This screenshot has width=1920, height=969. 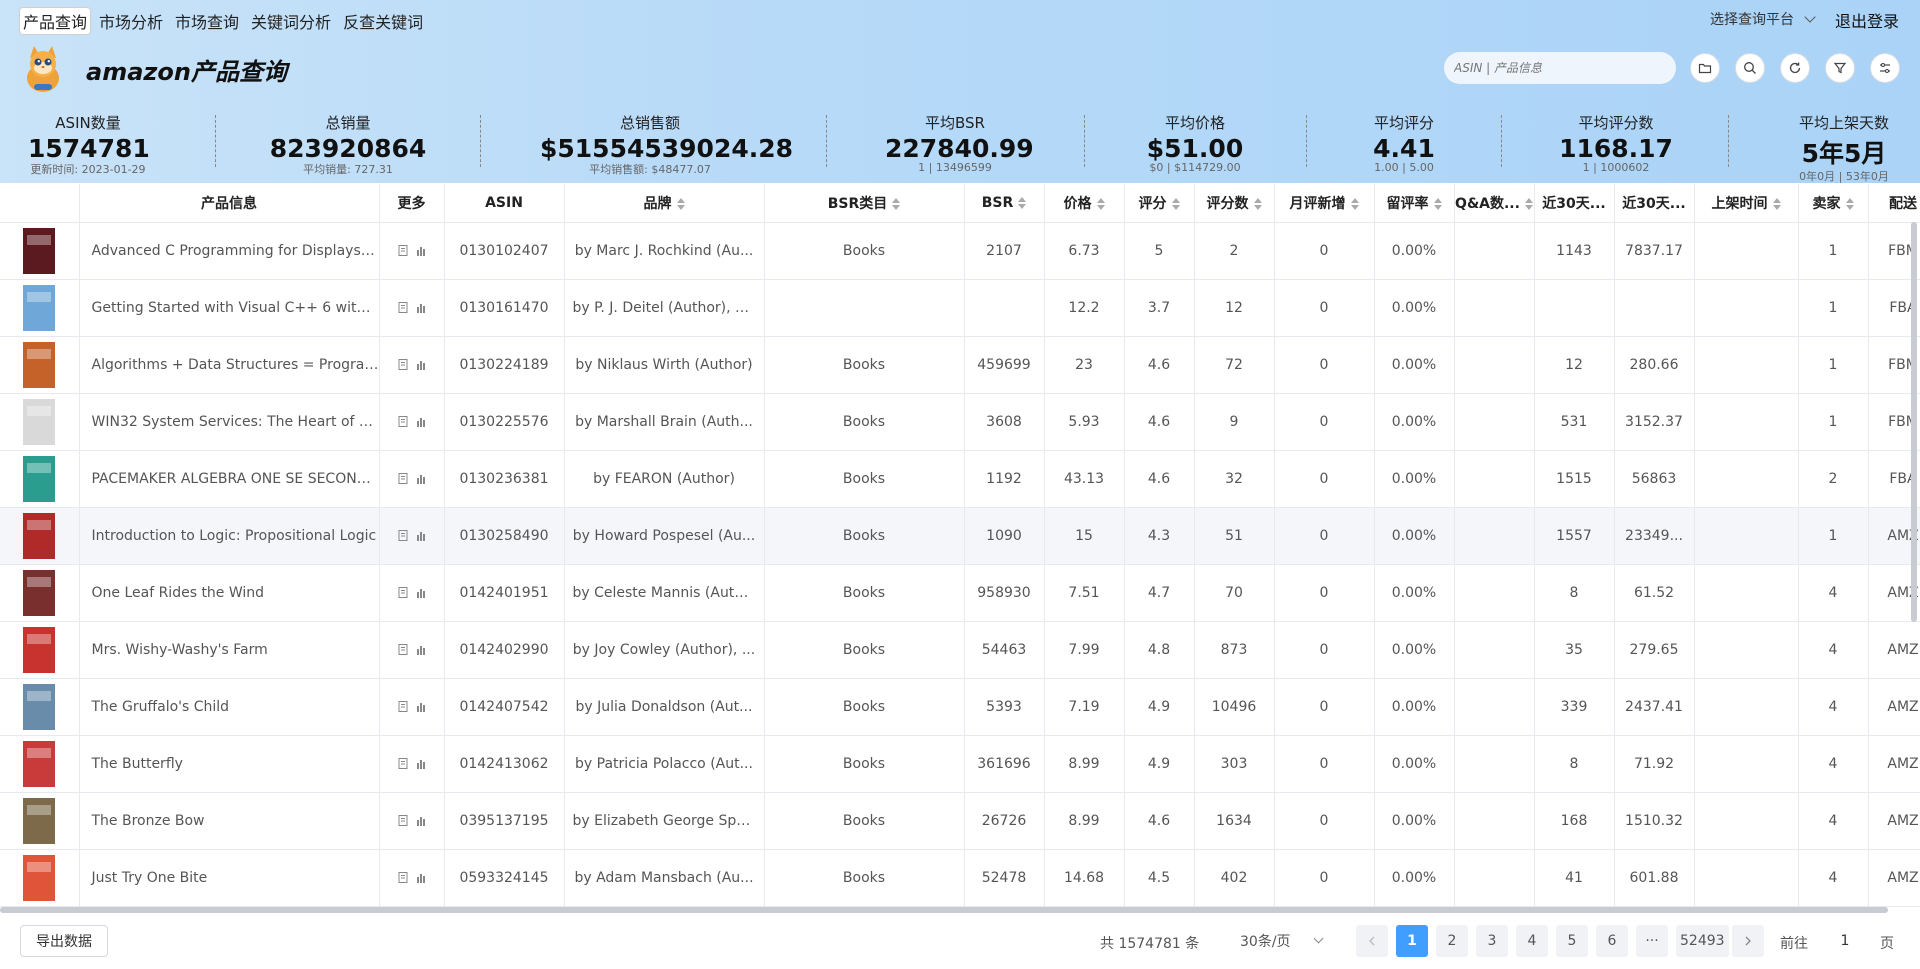 I want to click on asin-cell: 0130258490, so click(x=504, y=536).